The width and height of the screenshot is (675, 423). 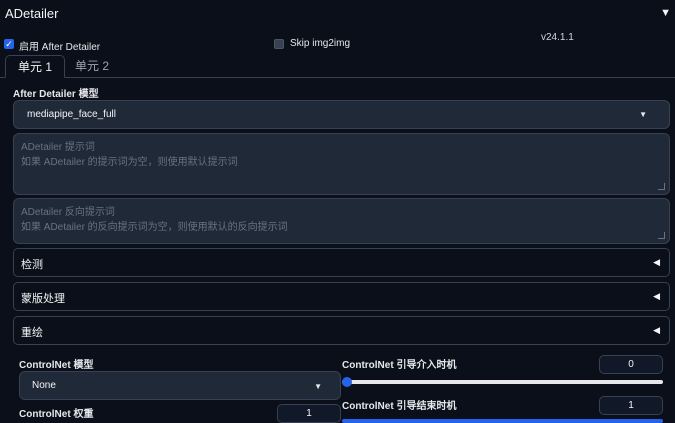 What do you see at coordinates (68, 212) in the screenshot?
I see `negative-prompt-label: ADetailer 反向提示词` at bounding box center [68, 212].